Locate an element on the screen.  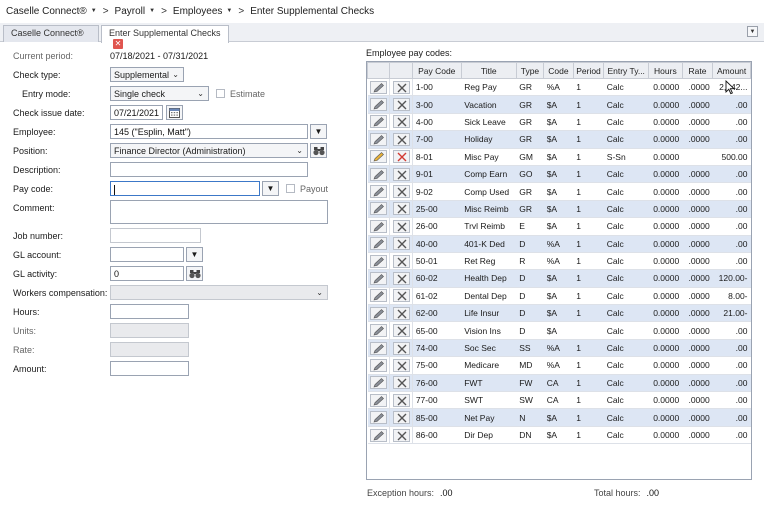
cell-type: FW is located at coordinates (530, 383).